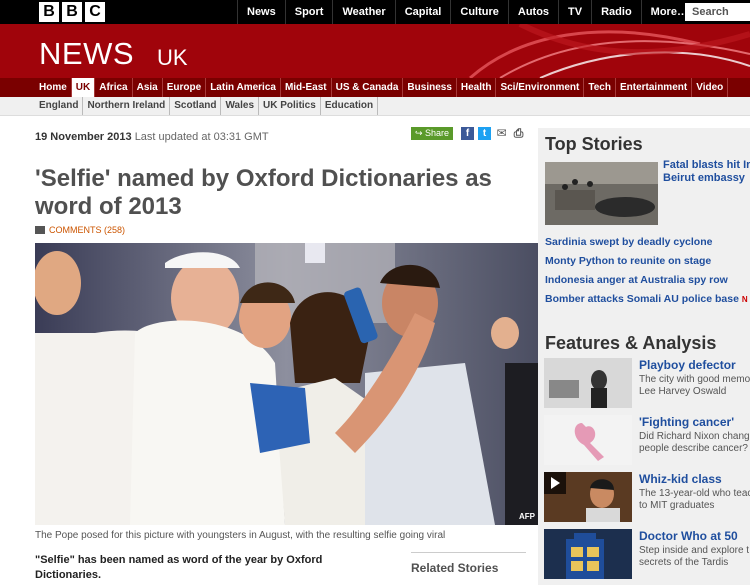 This screenshot has height=585, width=750. Describe the element at coordinates (677, 505) in the screenshot. I see `feature-desc-line: to MIT graduates` at that location.